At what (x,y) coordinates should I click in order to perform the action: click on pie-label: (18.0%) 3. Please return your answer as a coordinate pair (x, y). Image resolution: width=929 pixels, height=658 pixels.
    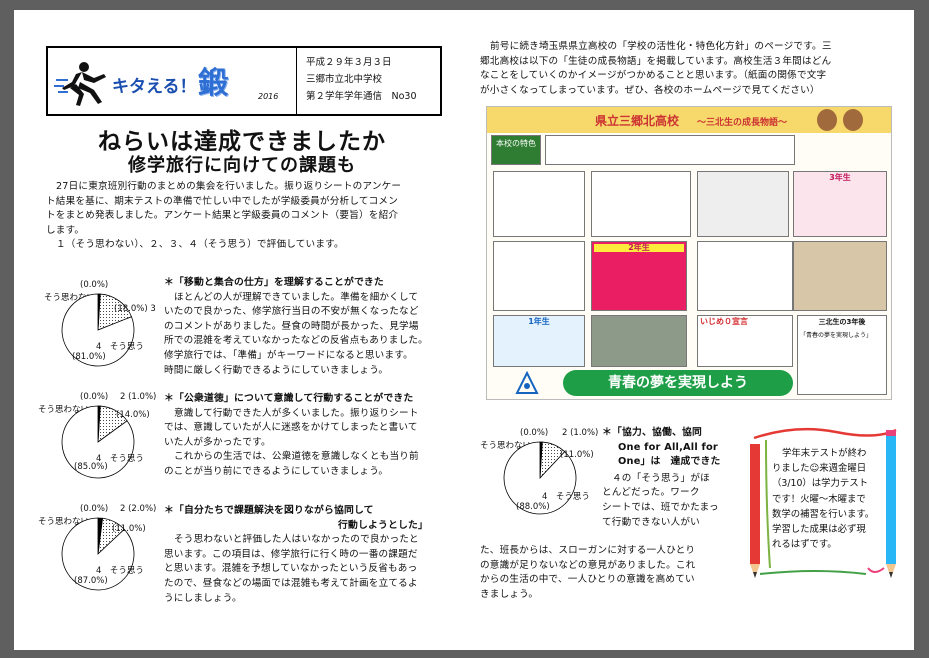
    Looking at the image, I should click on (135, 309).